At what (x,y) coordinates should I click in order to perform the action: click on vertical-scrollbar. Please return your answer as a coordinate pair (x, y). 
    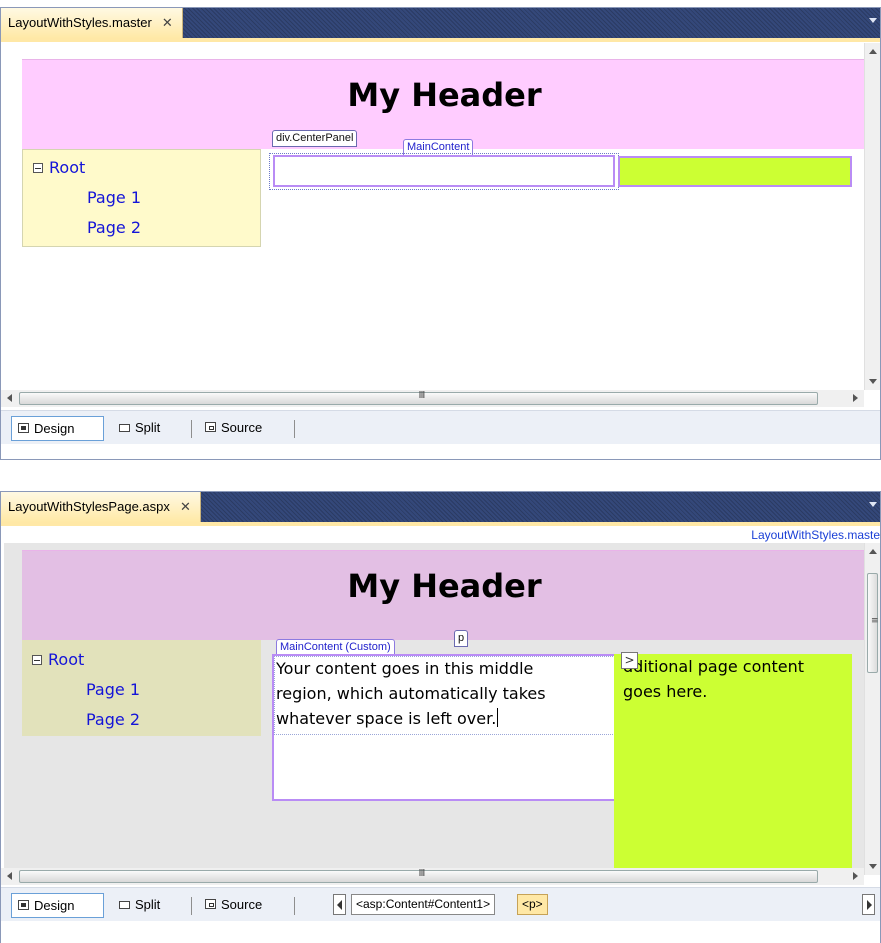
    Looking at the image, I should click on (872, 216).